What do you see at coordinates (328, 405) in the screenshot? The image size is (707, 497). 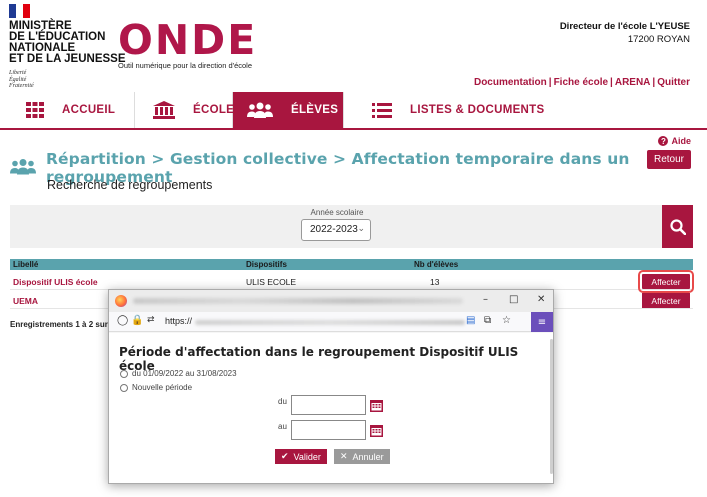 I see `from-date-input` at bounding box center [328, 405].